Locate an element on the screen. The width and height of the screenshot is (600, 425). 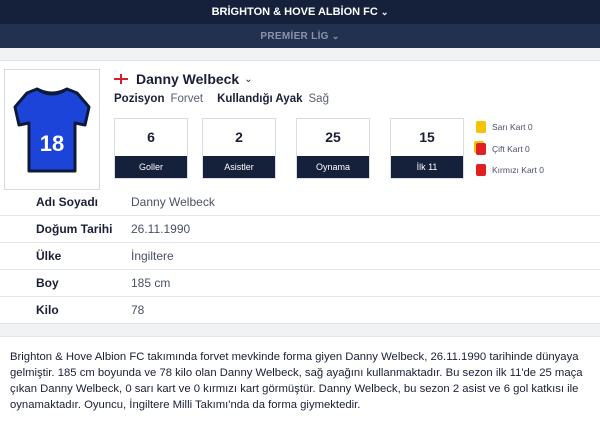
player-jersey: 18 is located at coordinates (52, 129).